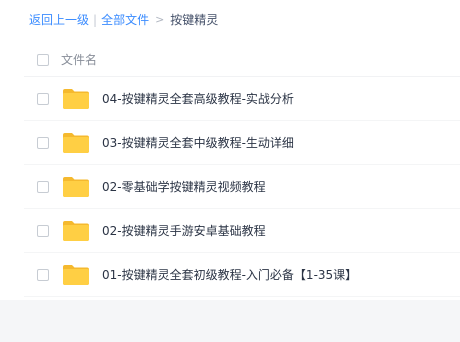  I want to click on breadcrumb: 返回上一级 | 全部文件 > 按键精灵, so click(123, 20).